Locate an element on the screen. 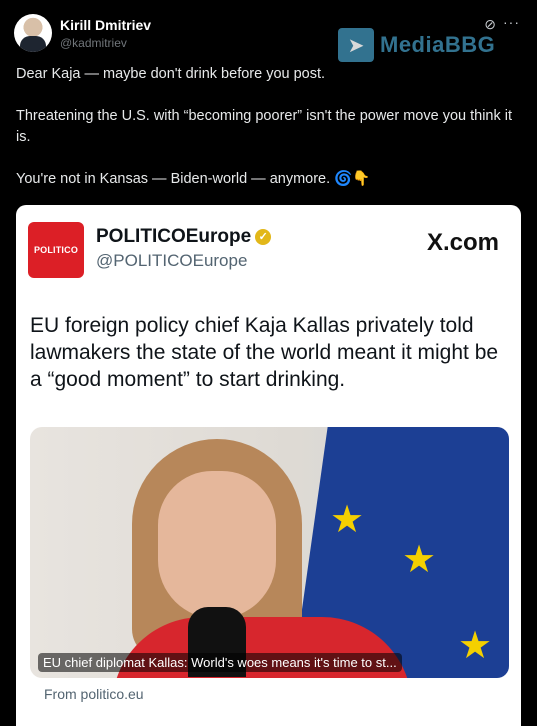  author-handle: @kadmitriev is located at coordinates (93, 43).